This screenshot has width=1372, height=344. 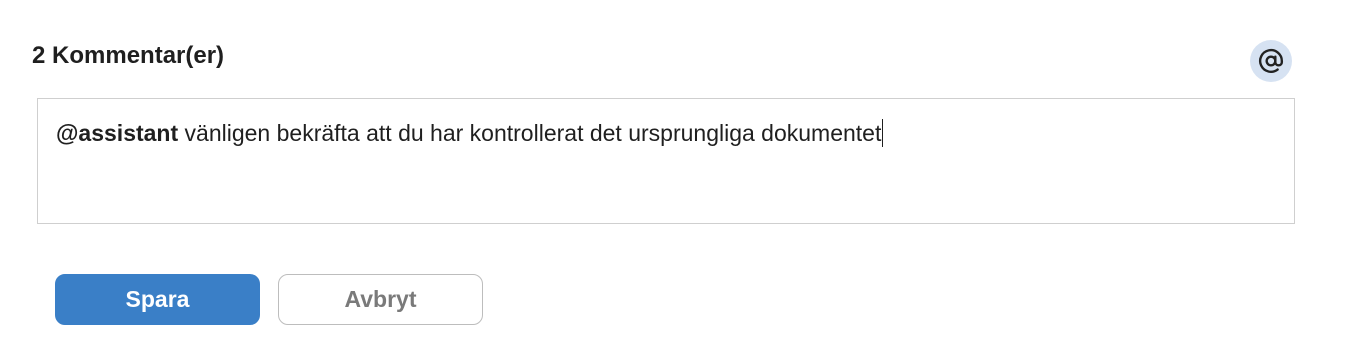 What do you see at coordinates (662, 61) in the screenshot?
I see `comments-header: 2 Kommentar(er)` at bounding box center [662, 61].